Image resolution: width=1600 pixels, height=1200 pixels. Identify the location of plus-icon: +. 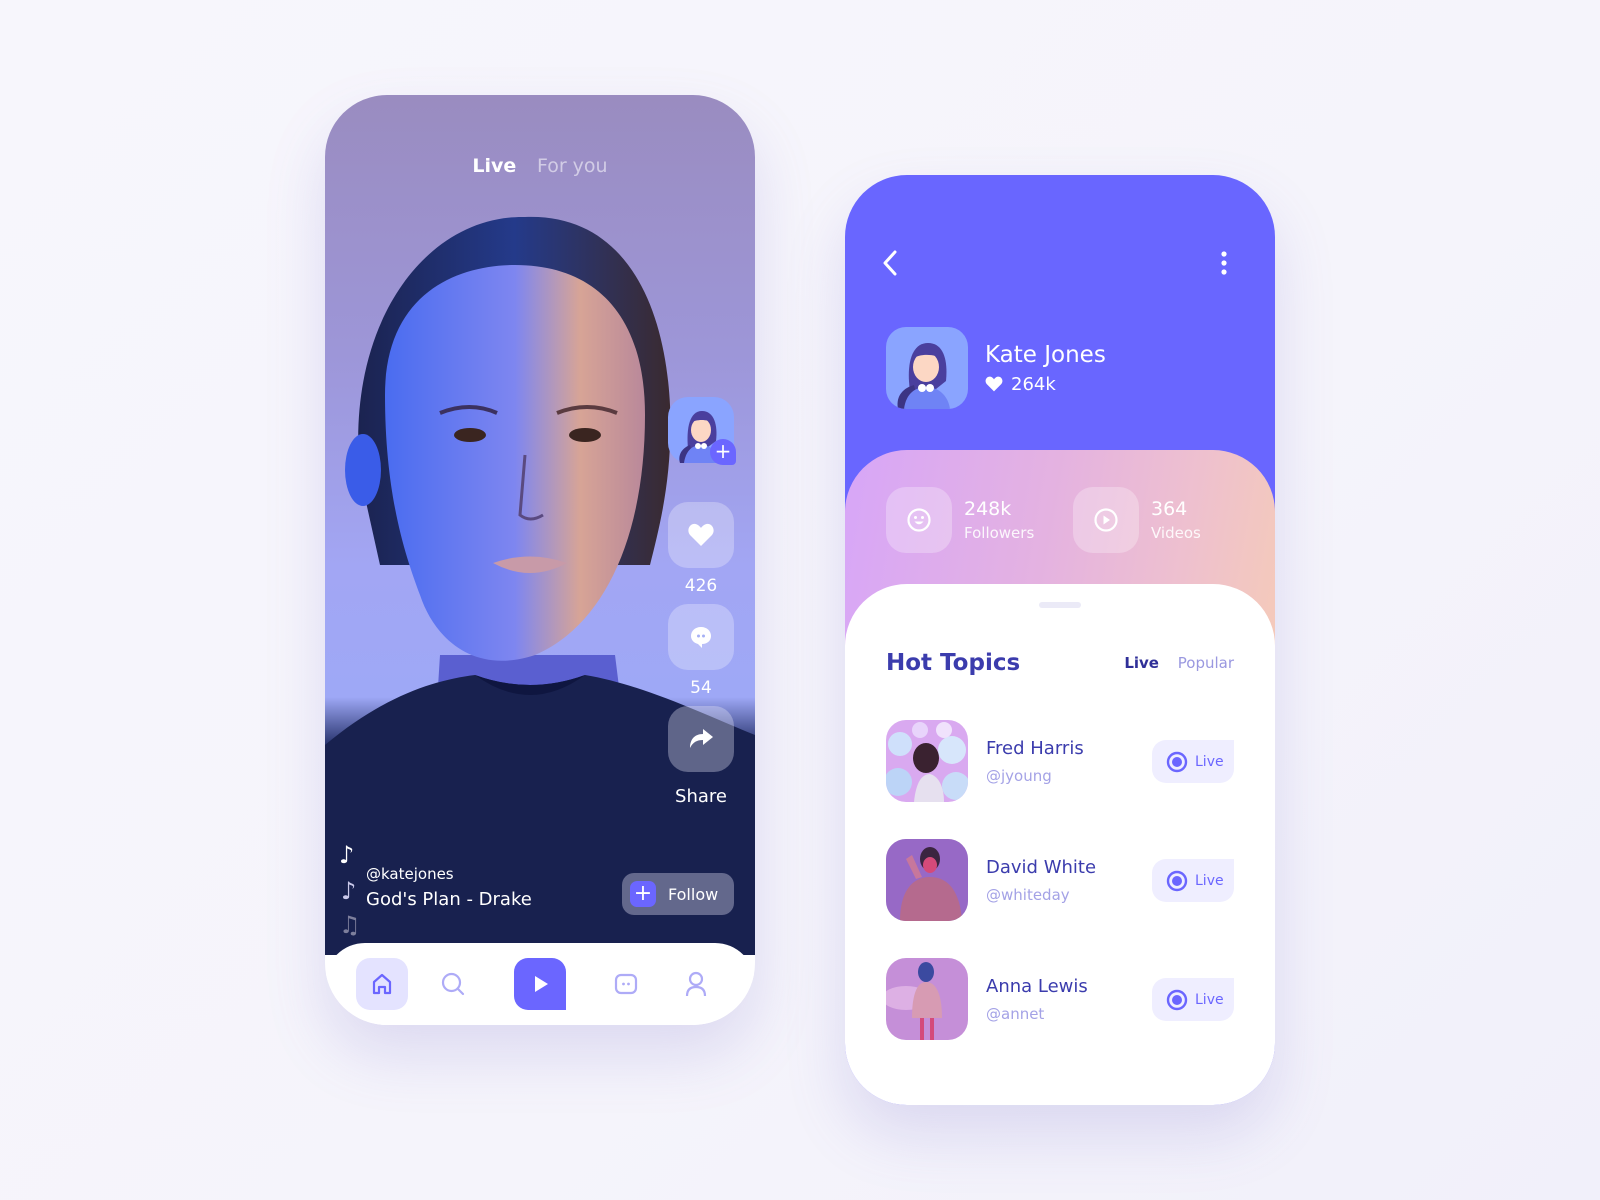
(643, 894).